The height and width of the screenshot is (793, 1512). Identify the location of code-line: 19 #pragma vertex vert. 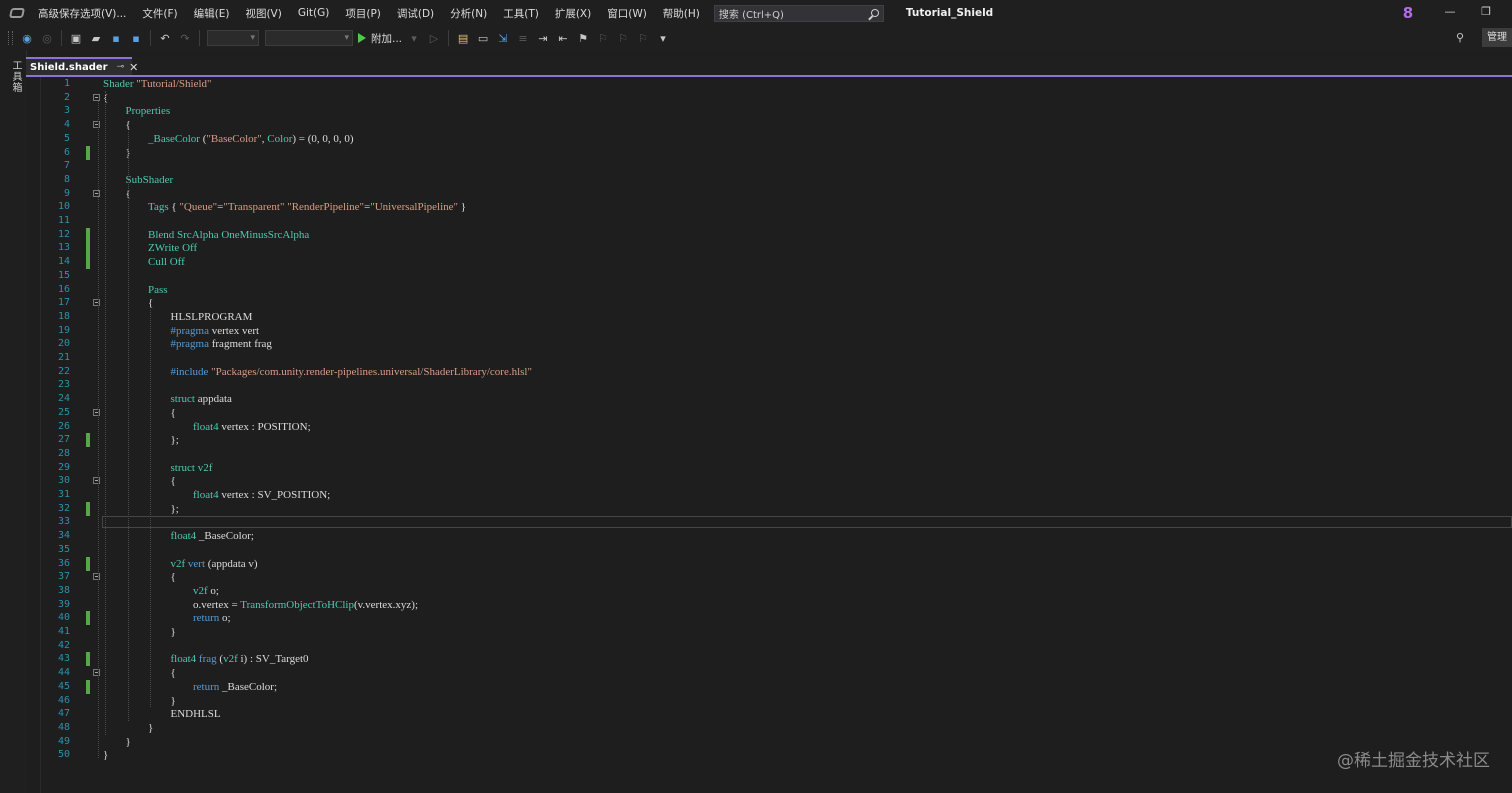
(769, 331).